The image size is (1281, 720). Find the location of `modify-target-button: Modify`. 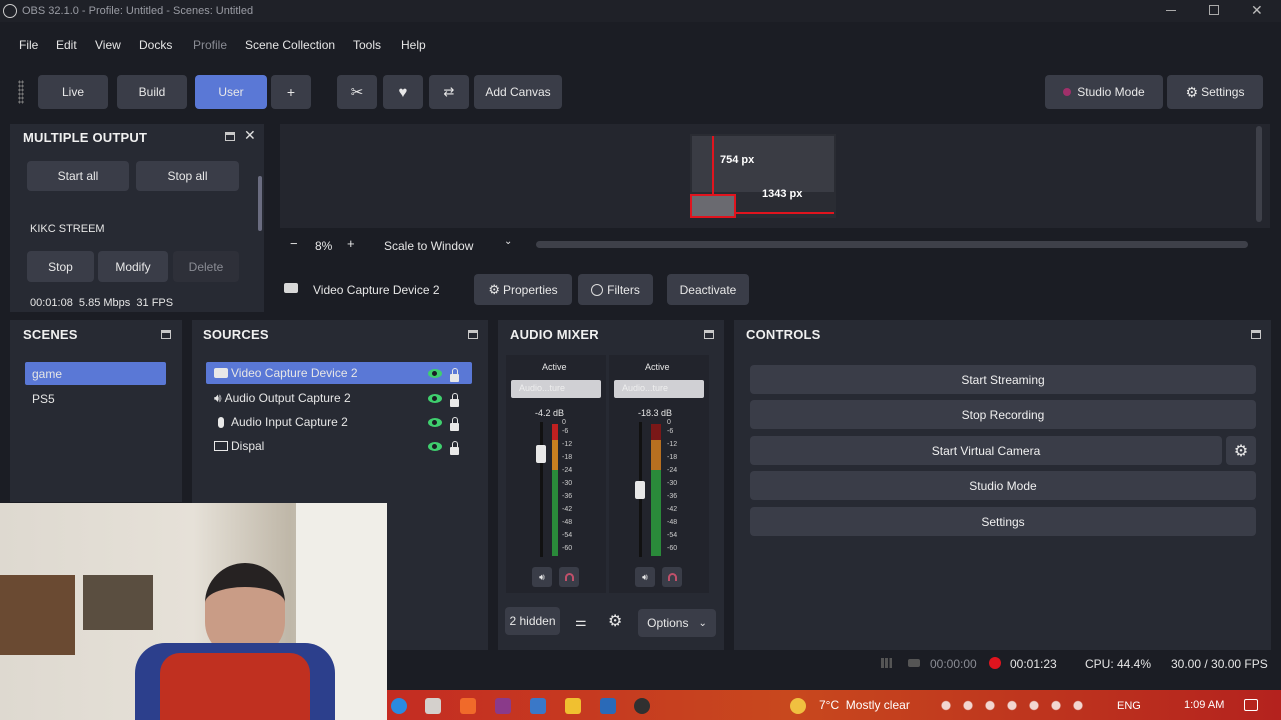

modify-target-button: Modify is located at coordinates (133, 266).